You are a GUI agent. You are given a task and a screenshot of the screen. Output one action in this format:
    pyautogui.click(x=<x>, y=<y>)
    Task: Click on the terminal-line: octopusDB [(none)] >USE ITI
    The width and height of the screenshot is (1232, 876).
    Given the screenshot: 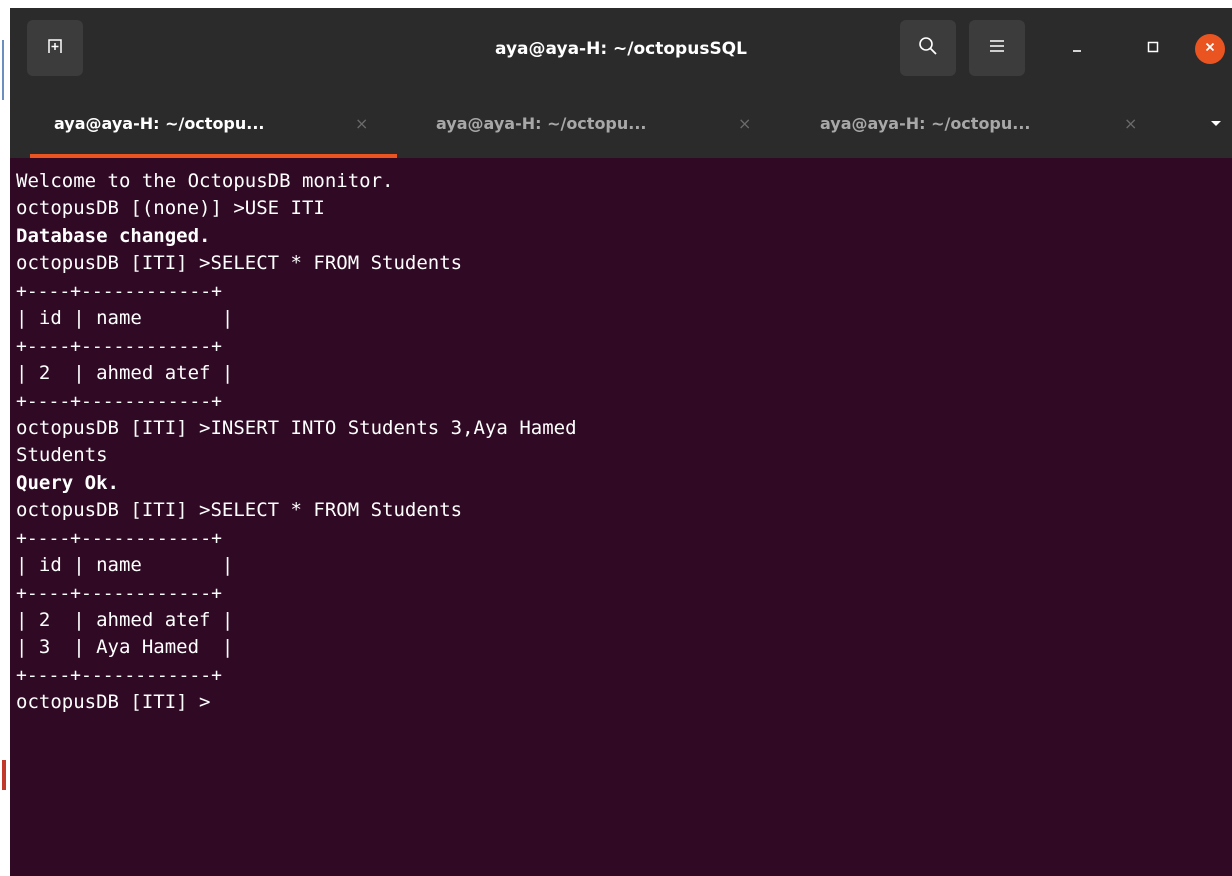 What is the action you would take?
    pyautogui.click(x=170, y=208)
    